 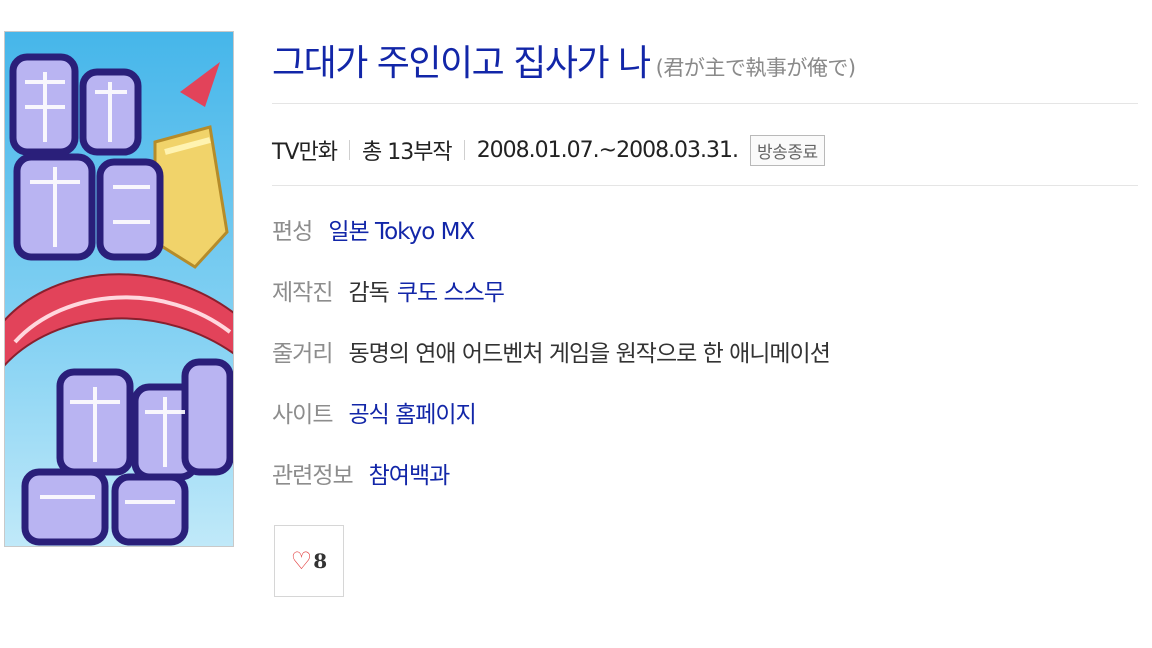 What do you see at coordinates (555, 242) in the screenshot?
I see `detail-row-network: 편성 일본 Tokyo MX` at bounding box center [555, 242].